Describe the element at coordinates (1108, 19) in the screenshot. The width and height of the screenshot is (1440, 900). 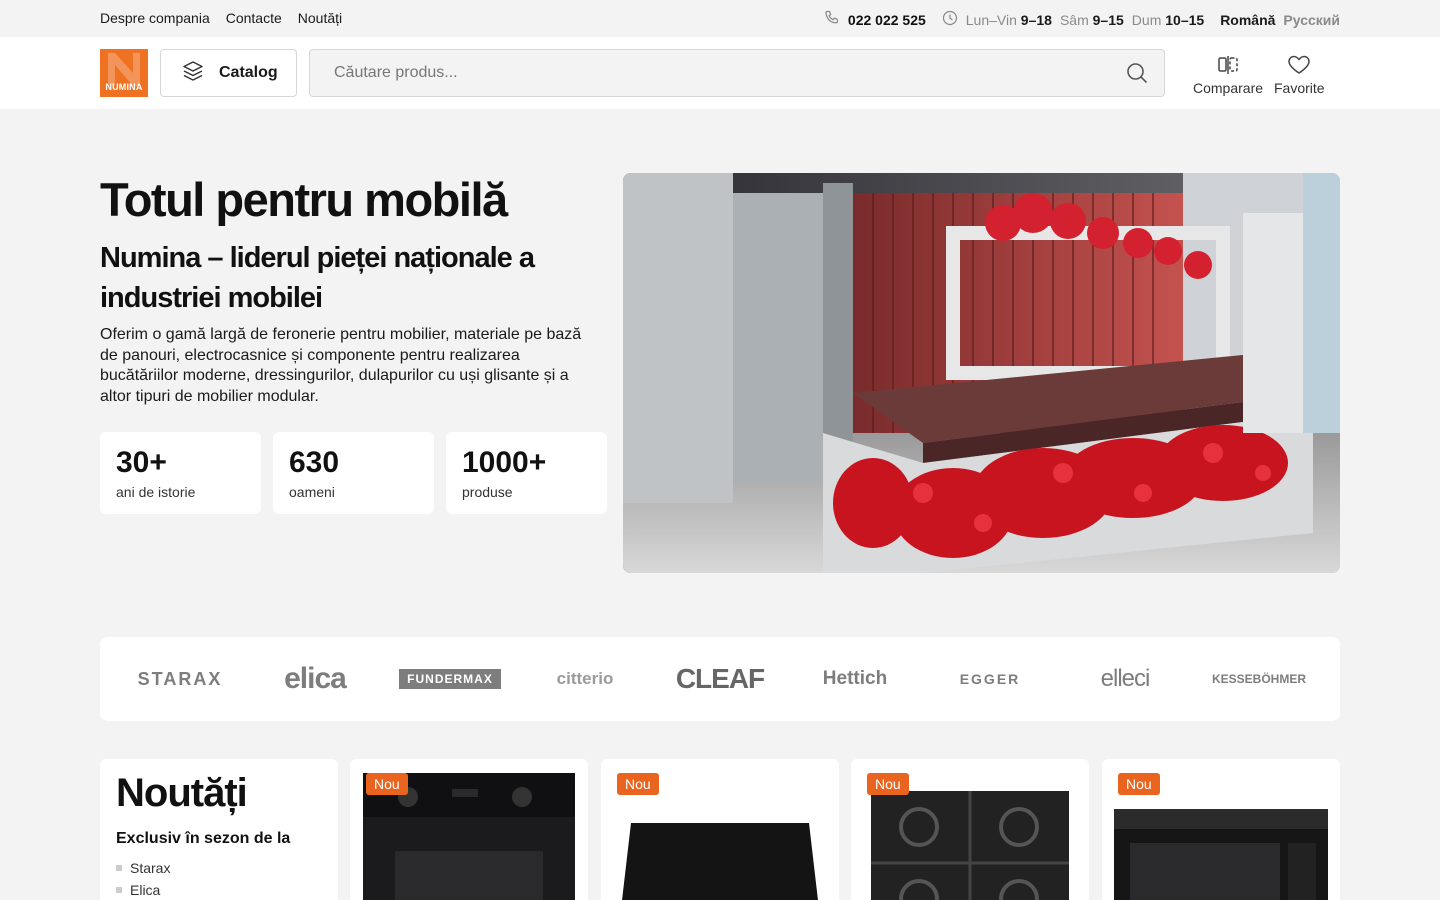
I see `hours-saturday: 9–15` at that location.